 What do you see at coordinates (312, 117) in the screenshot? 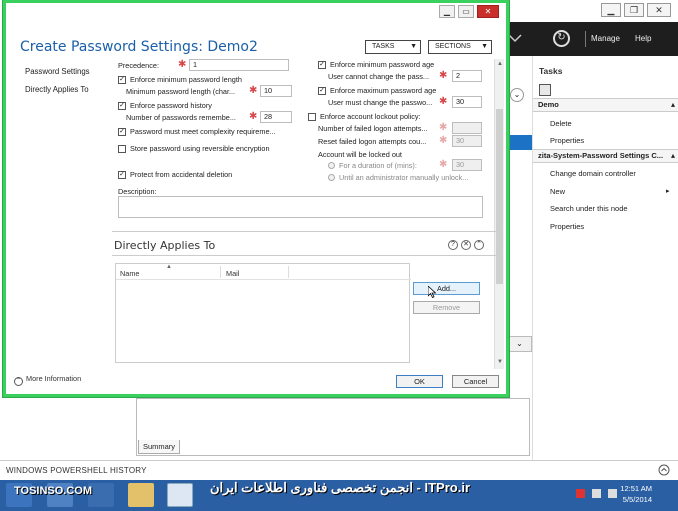
I see `lockout-policy-checkbox` at bounding box center [312, 117].